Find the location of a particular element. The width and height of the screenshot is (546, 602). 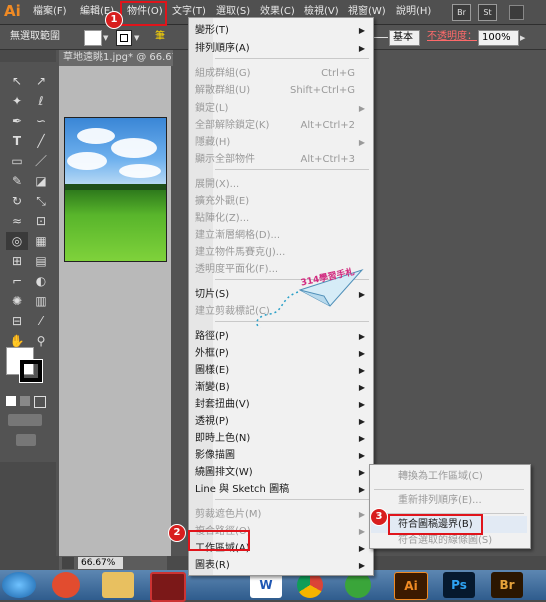

menu-item-line-sketch: Line 與 Sketch 圖稿 ▶ is located at coordinates (281, 489).